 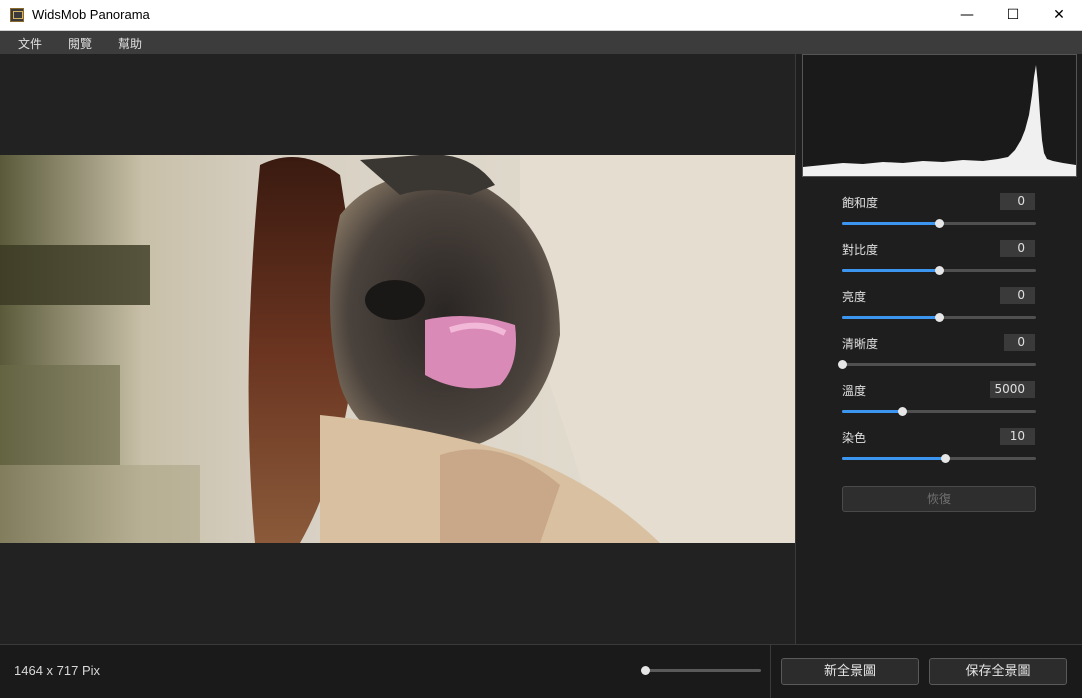 What do you see at coordinates (770, 671) in the screenshot?
I see `status-separator` at bounding box center [770, 671].